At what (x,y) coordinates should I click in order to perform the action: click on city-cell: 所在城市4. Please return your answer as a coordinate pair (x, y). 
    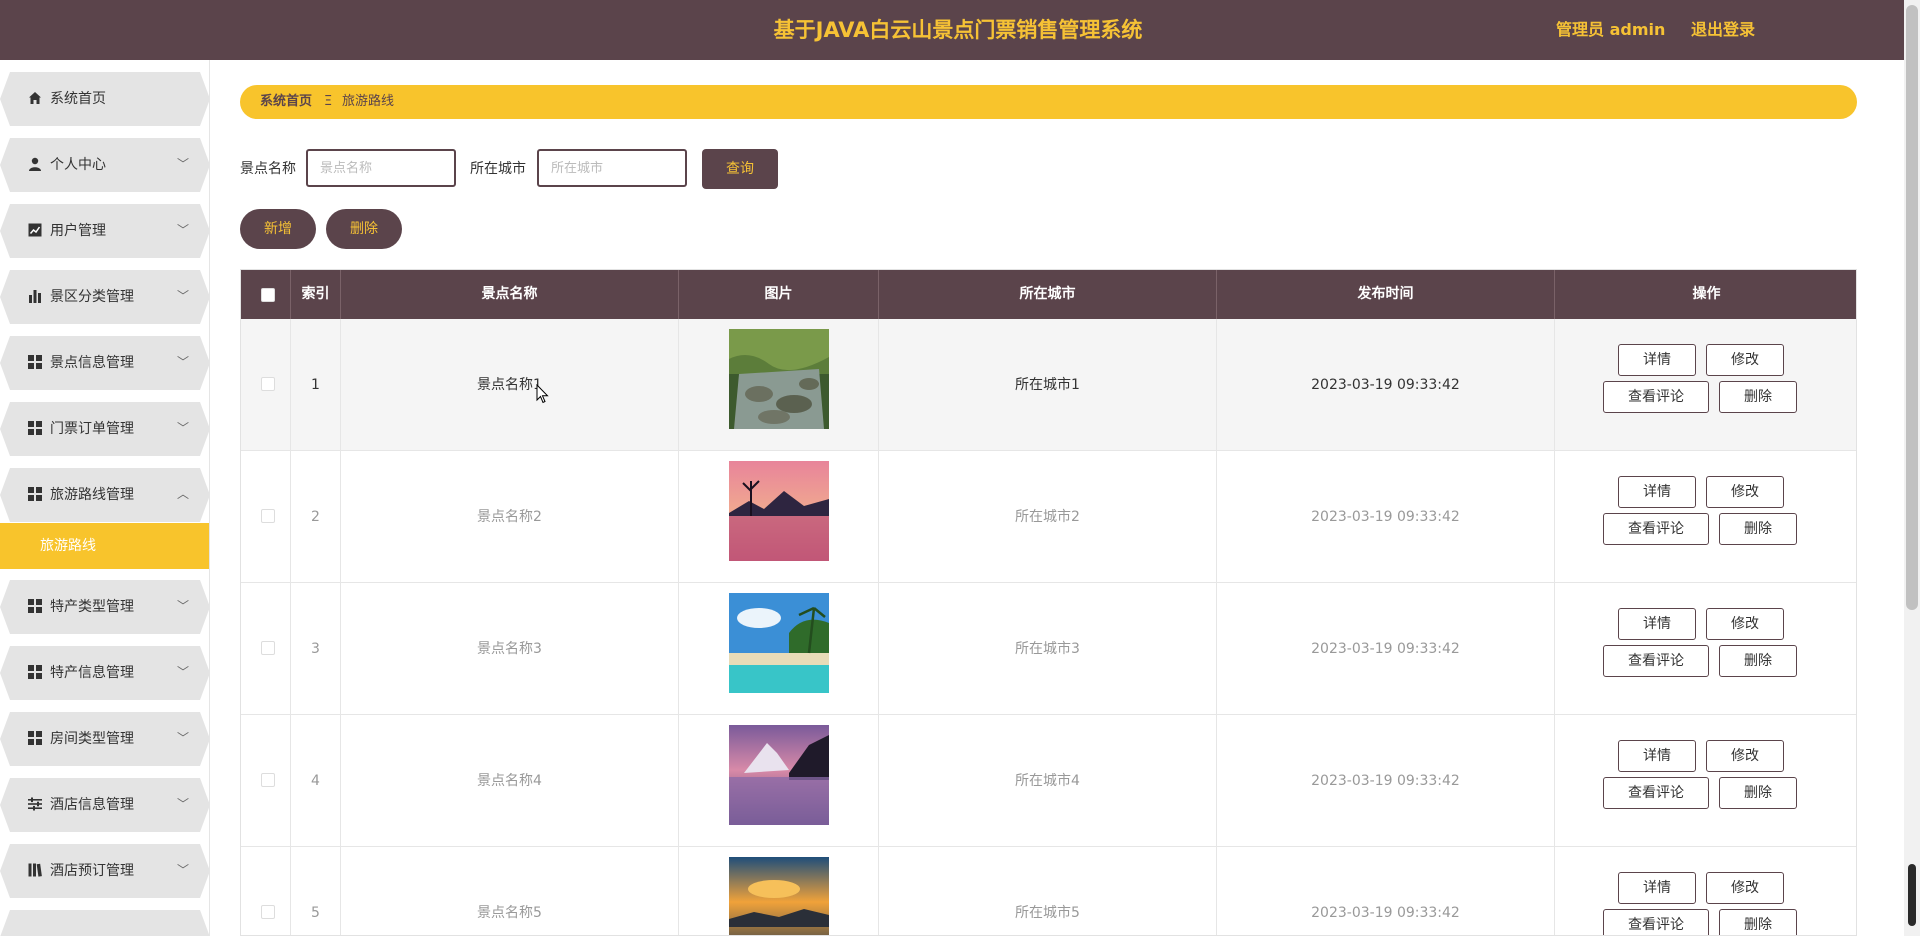
    Looking at the image, I should click on (1048, 781).